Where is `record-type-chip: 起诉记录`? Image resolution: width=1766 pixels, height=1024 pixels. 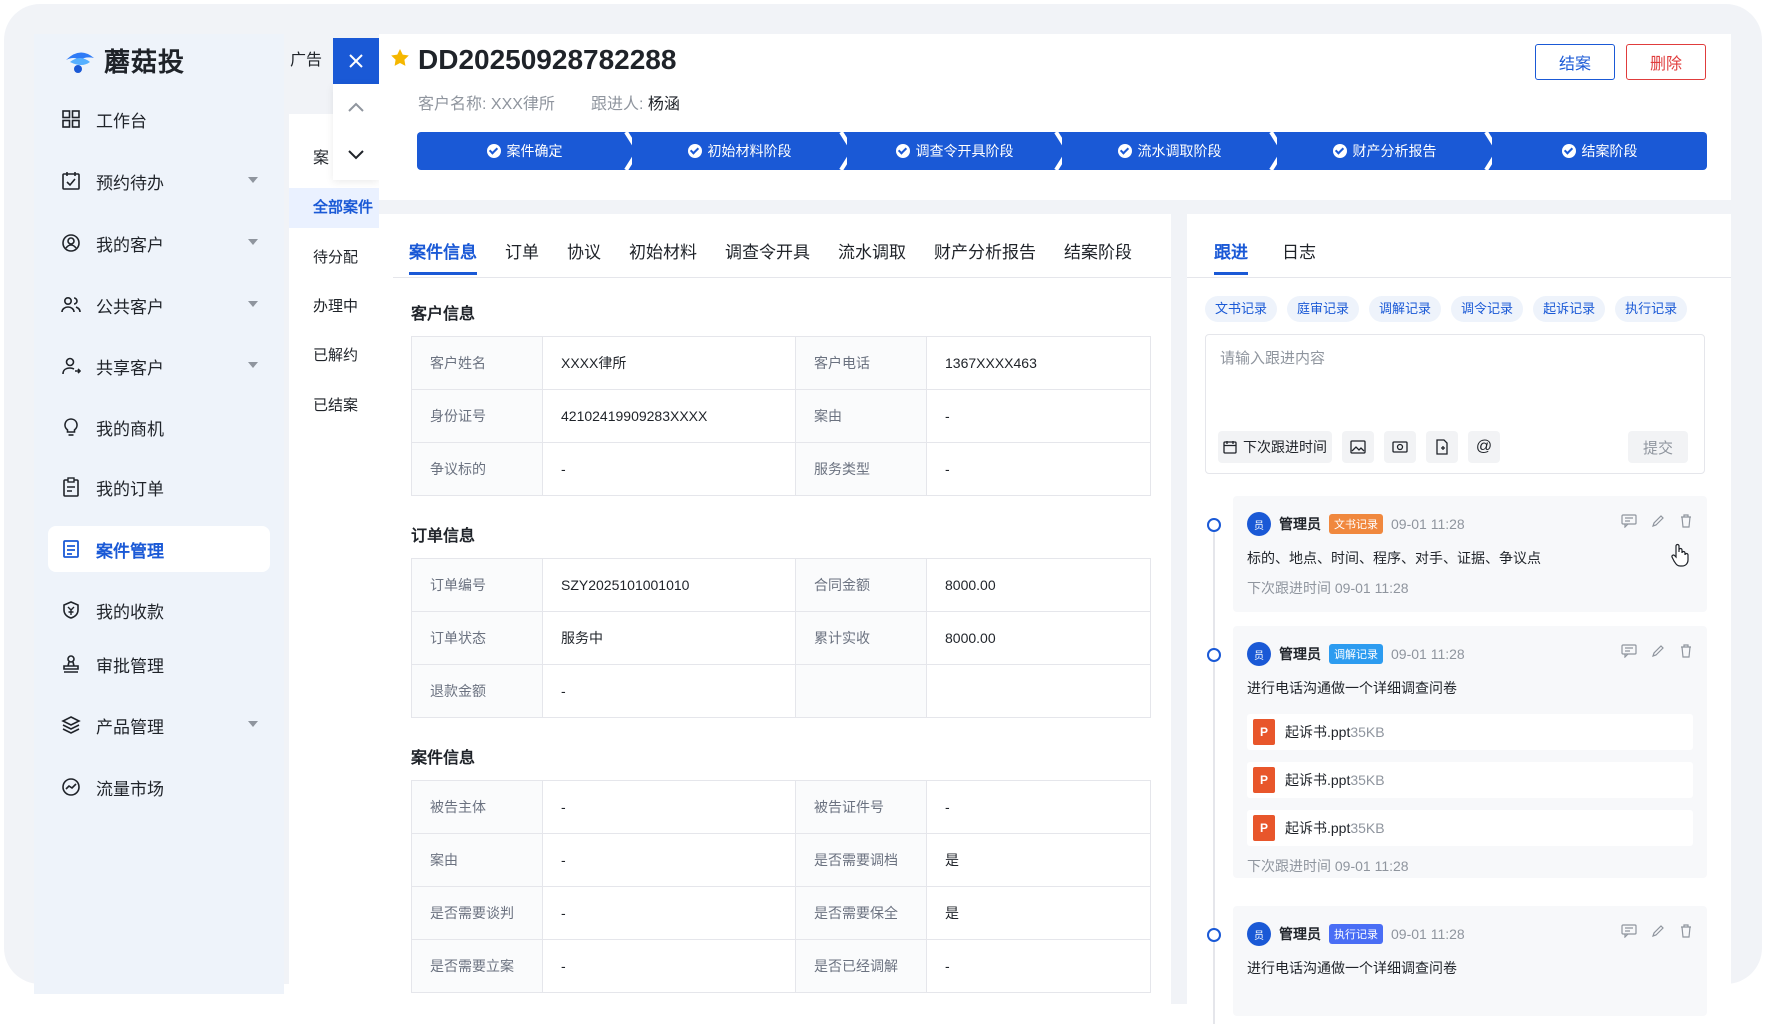
record-type-chip: 起诉记录 is located at coordinates (1569, 309).